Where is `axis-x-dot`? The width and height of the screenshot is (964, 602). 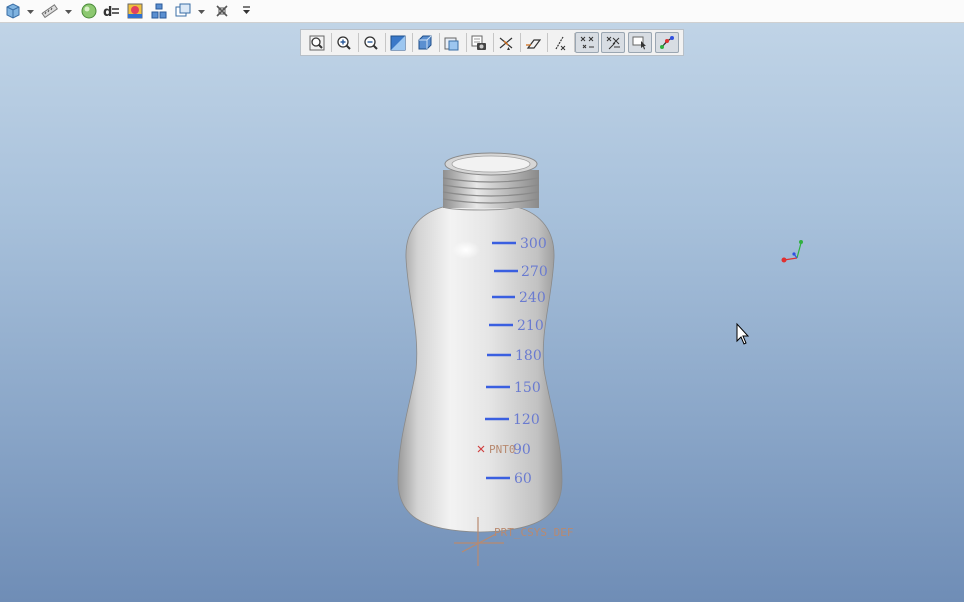
axis-x-dot is located at coordinates (784, 260).